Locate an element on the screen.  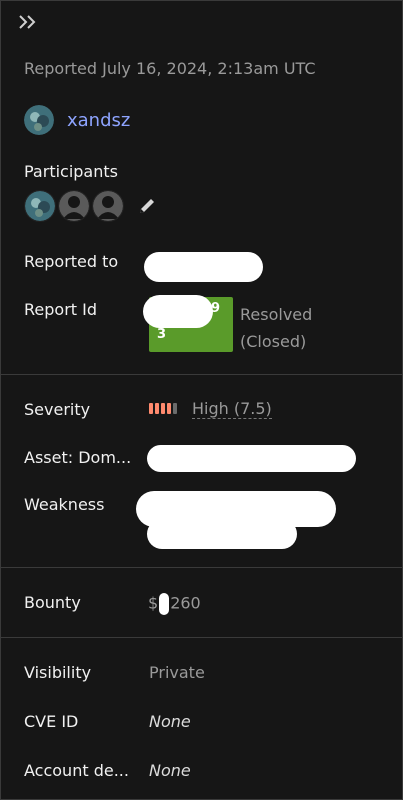
redacted-weakness is located at coordinates (222, 534).